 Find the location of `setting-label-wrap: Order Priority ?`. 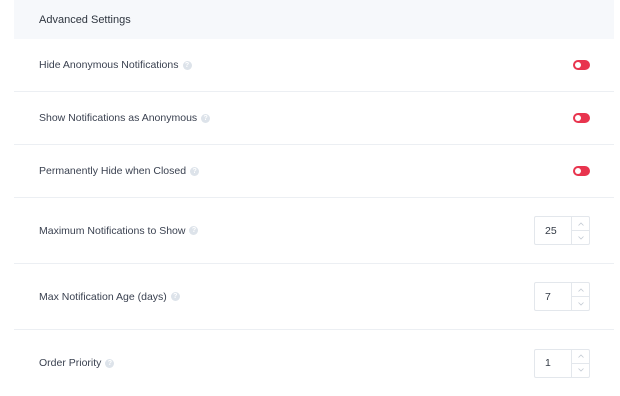

setting-label-wrap: Order Priority ? is located at coordinates (77, 363).